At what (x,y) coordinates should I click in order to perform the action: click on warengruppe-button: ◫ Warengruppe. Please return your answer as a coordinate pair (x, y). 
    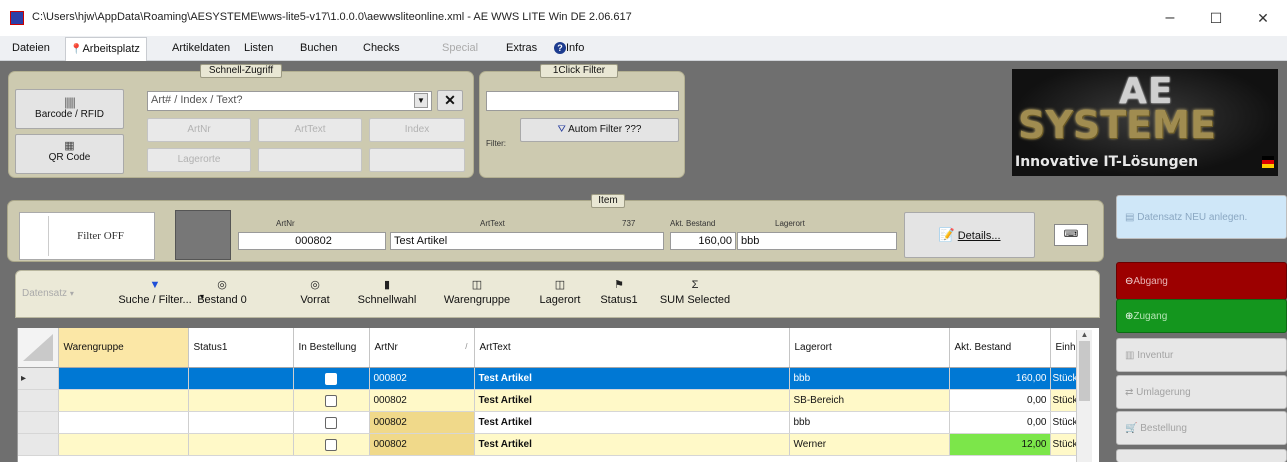
    Looking at the image, I should click on (477, 294).